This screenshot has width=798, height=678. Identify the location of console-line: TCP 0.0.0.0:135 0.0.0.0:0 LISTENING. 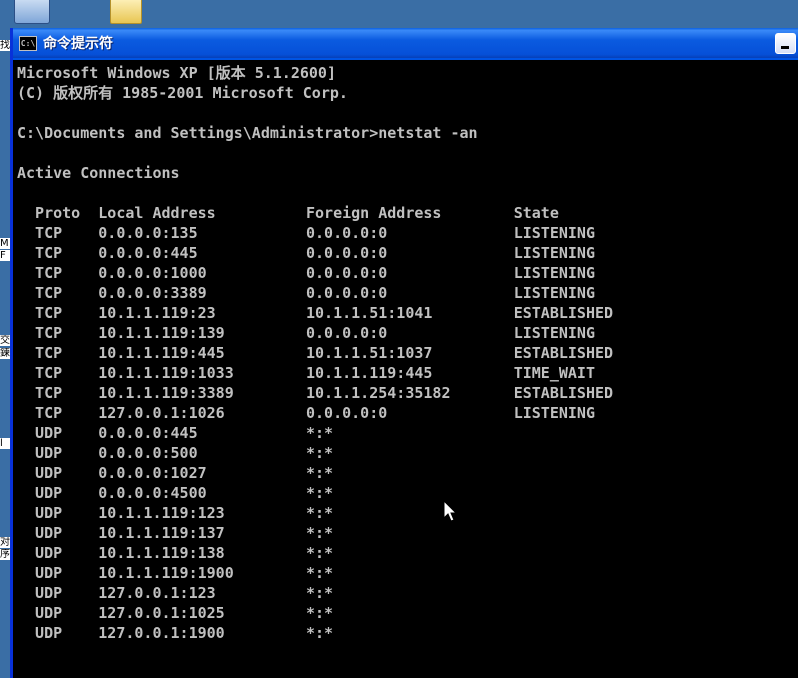
(306, 233).